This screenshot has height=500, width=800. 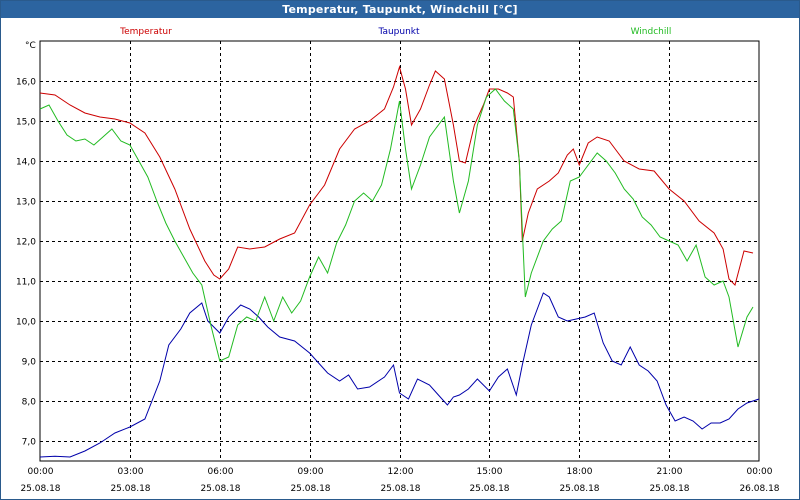 What do you see at coordinates (26, 283) in the screenshot?
I see `y-tick-label: 11,0` at bounding box center [26, 283].